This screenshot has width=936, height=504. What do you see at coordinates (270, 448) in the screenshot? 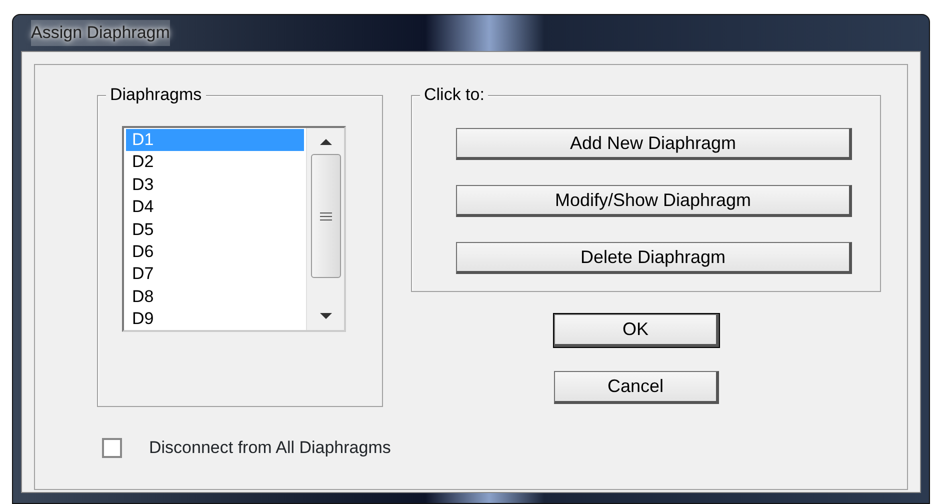
I see `checkbox-label: Disconnect from All Diaphragms` at bounding box center [270, 448].